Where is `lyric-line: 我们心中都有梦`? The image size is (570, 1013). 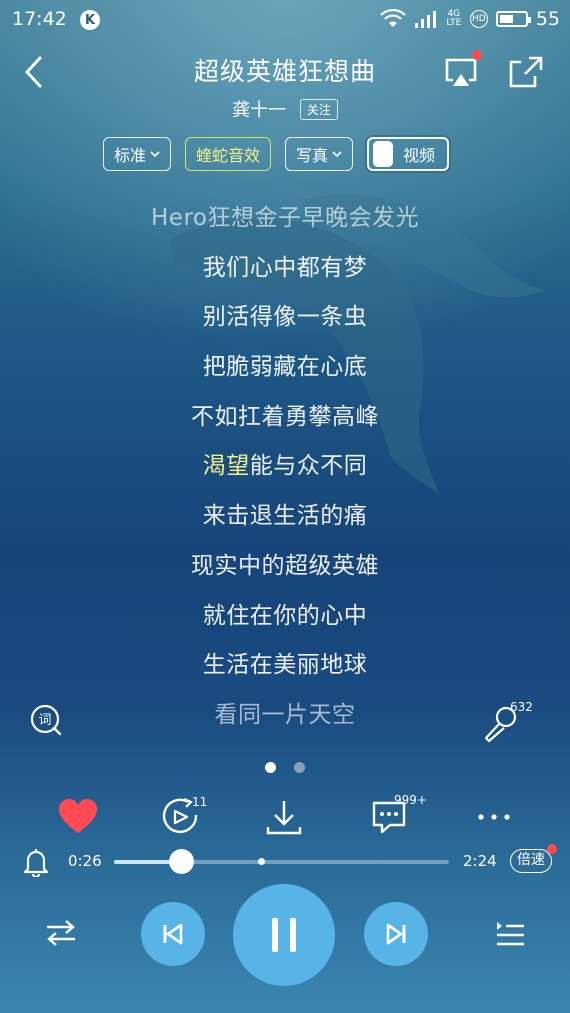 lyric-line: 我们心中都有梦 is located at coordinates (285, 267).